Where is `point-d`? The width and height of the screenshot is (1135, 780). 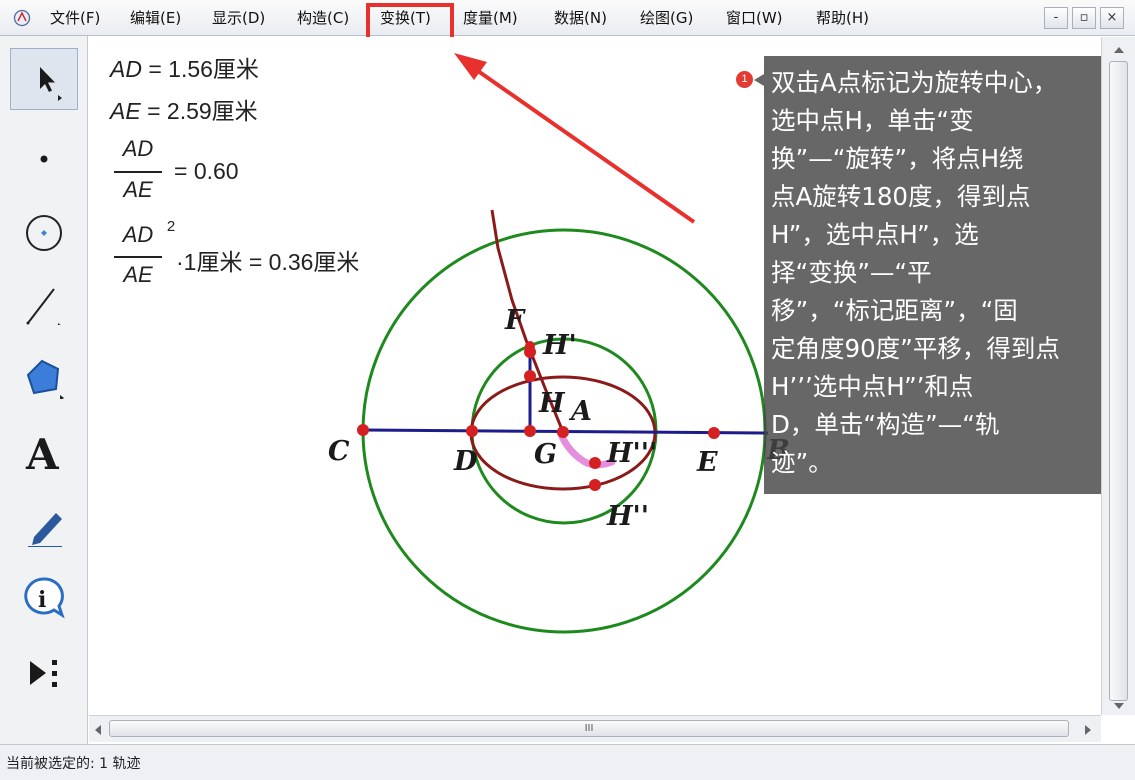
point-d is located at coordinates (472, 431).